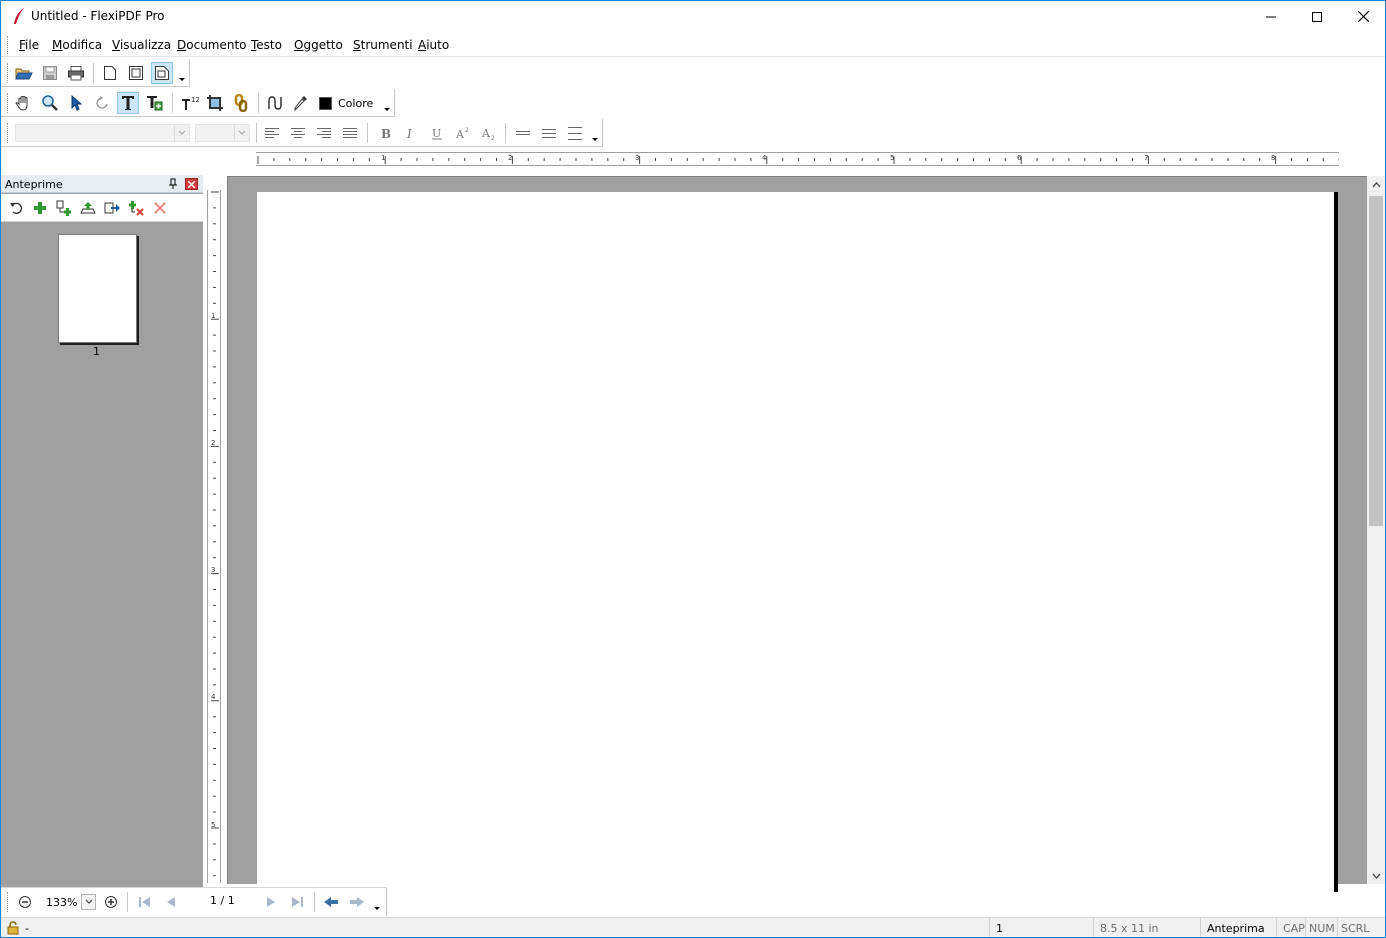 Image resolution: width=1386 pixels, height=938 pixels. What do you see at coordinates (350, 133) in the screenshot?
I see `align-justify-button` at bounding box center [350, 133].